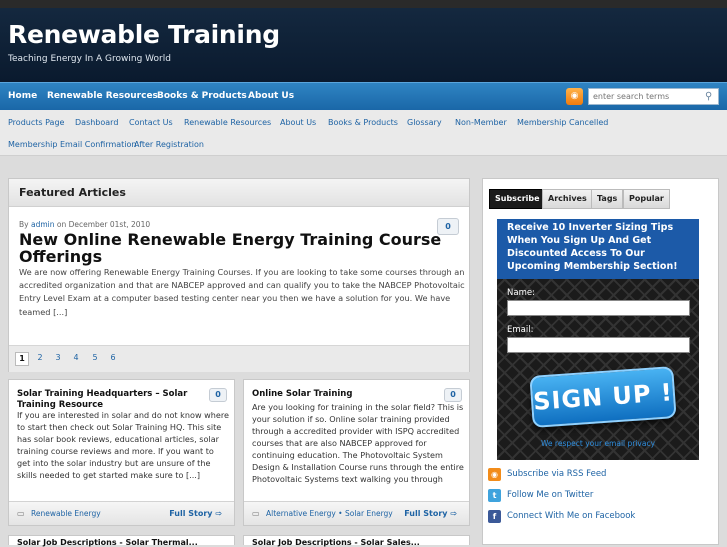  What do you see at coordinates (72, 144) in the screenshot?
I see `nav-membership-email-confirmation: Membership Email Confirmation` at bounding box center [72, 144].